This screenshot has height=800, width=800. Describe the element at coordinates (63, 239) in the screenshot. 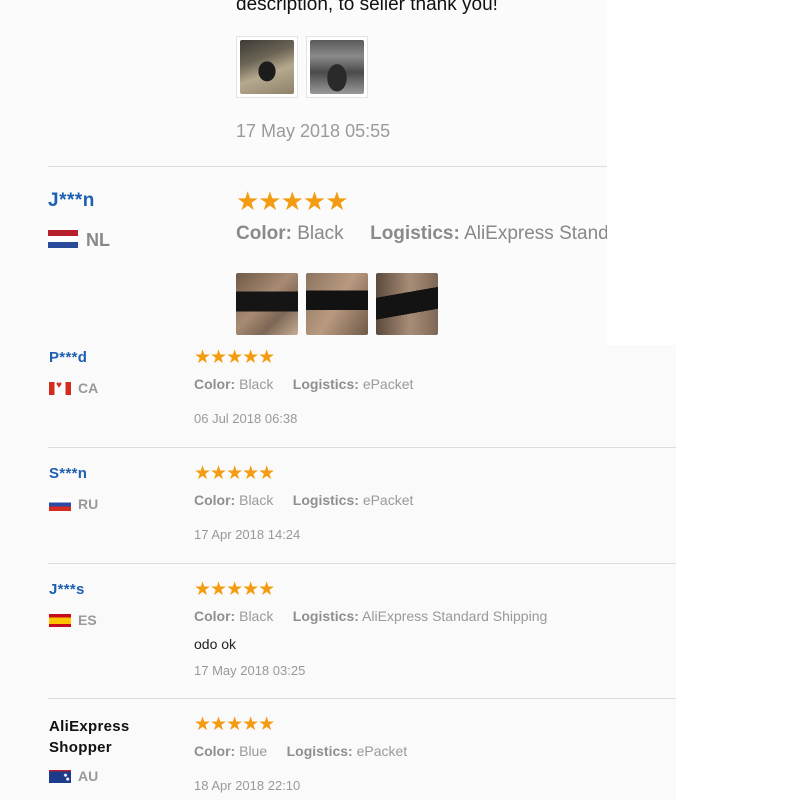

I see `nl-flag-icon` at that location.